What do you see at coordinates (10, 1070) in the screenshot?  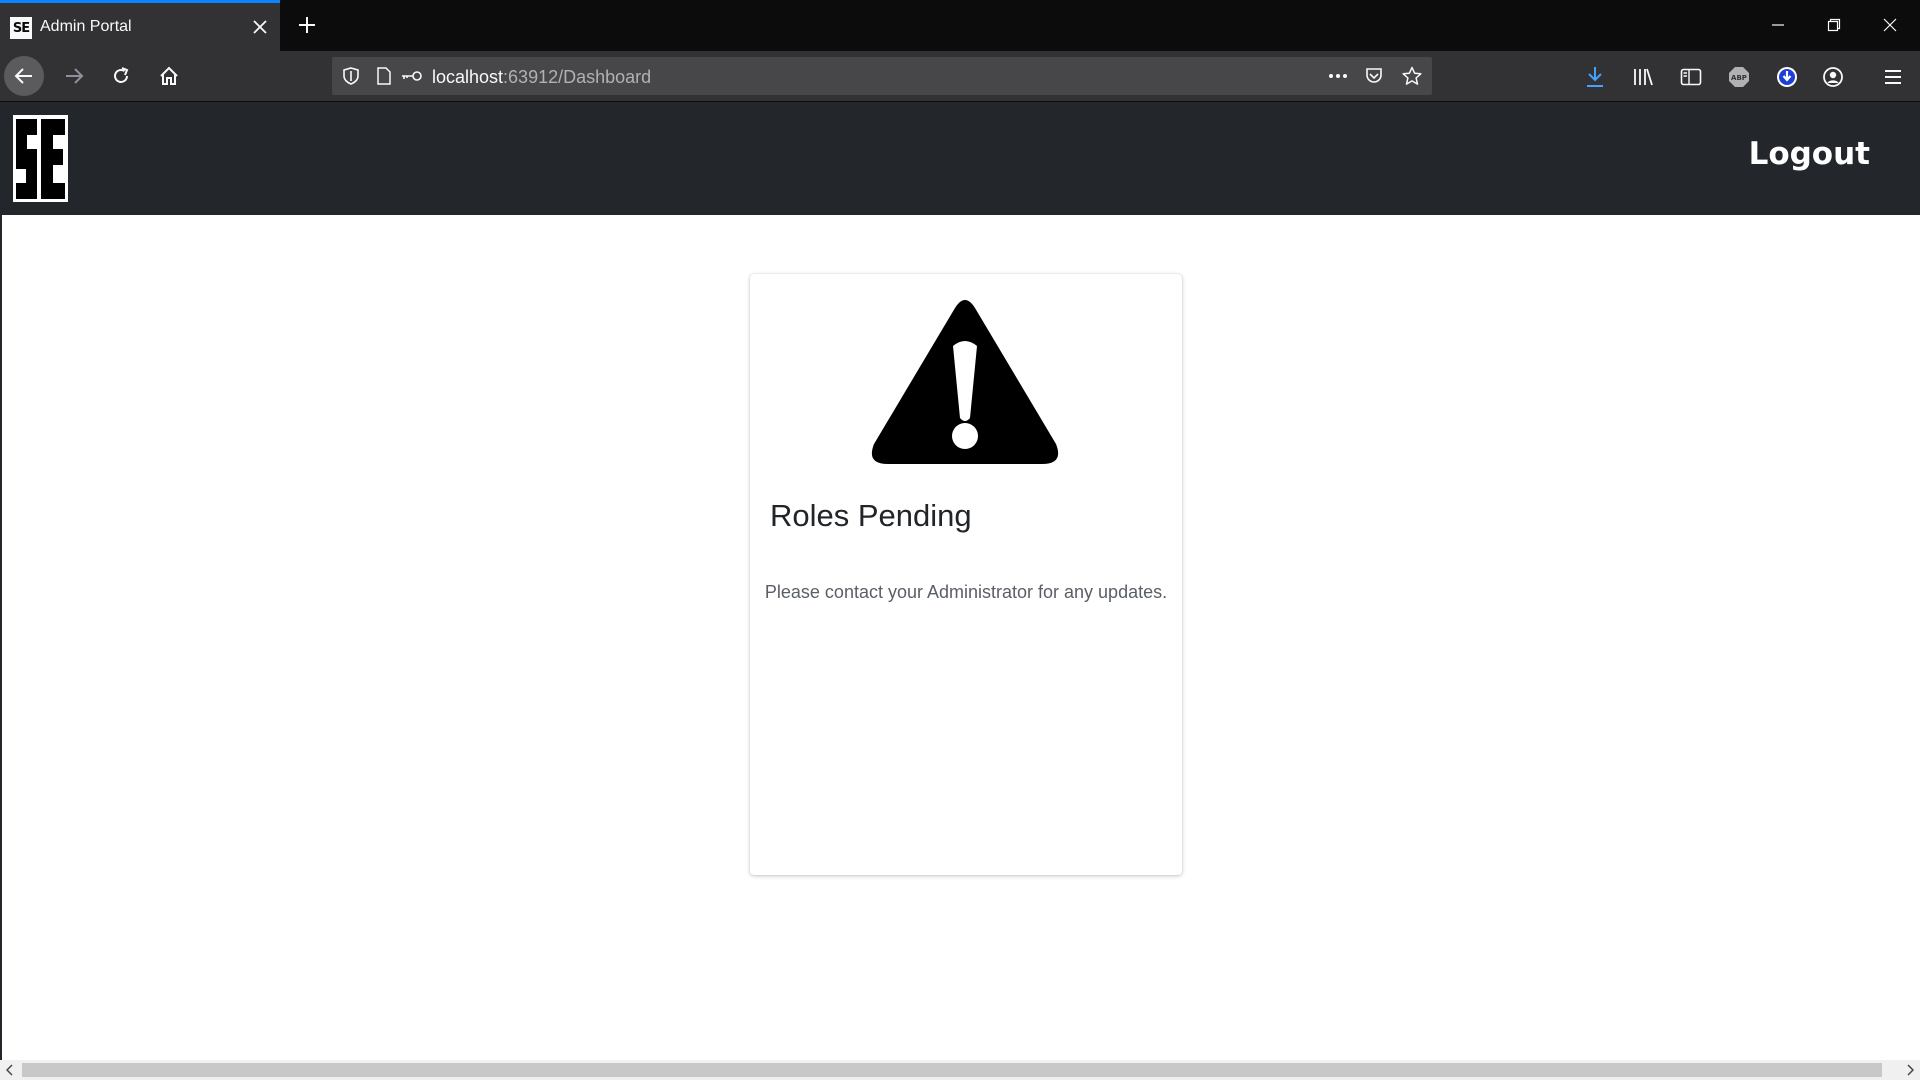 I see `scroll-left-arrow-icon` at bounding box center [10, 1070].